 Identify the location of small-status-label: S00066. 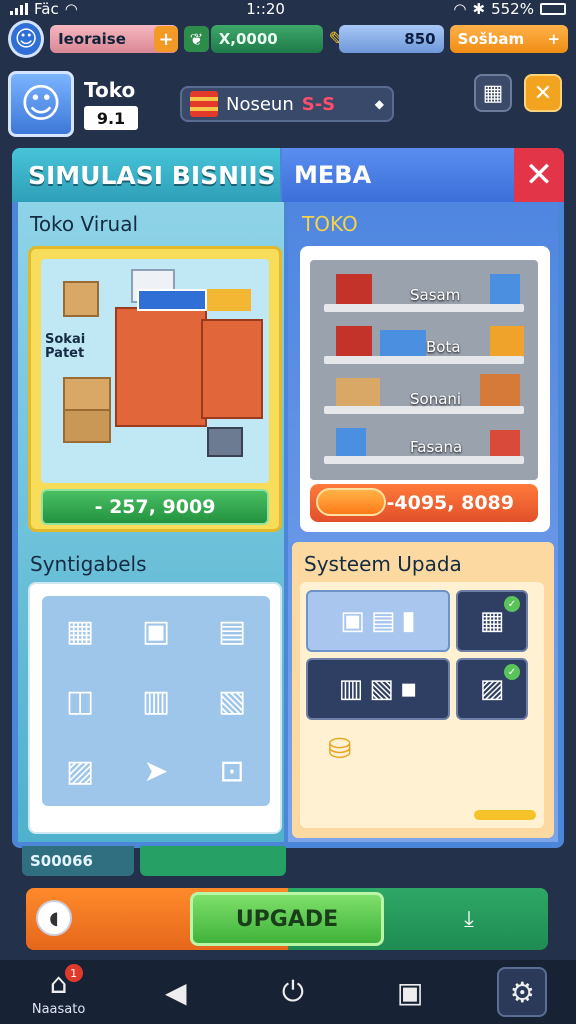
(78, 861).